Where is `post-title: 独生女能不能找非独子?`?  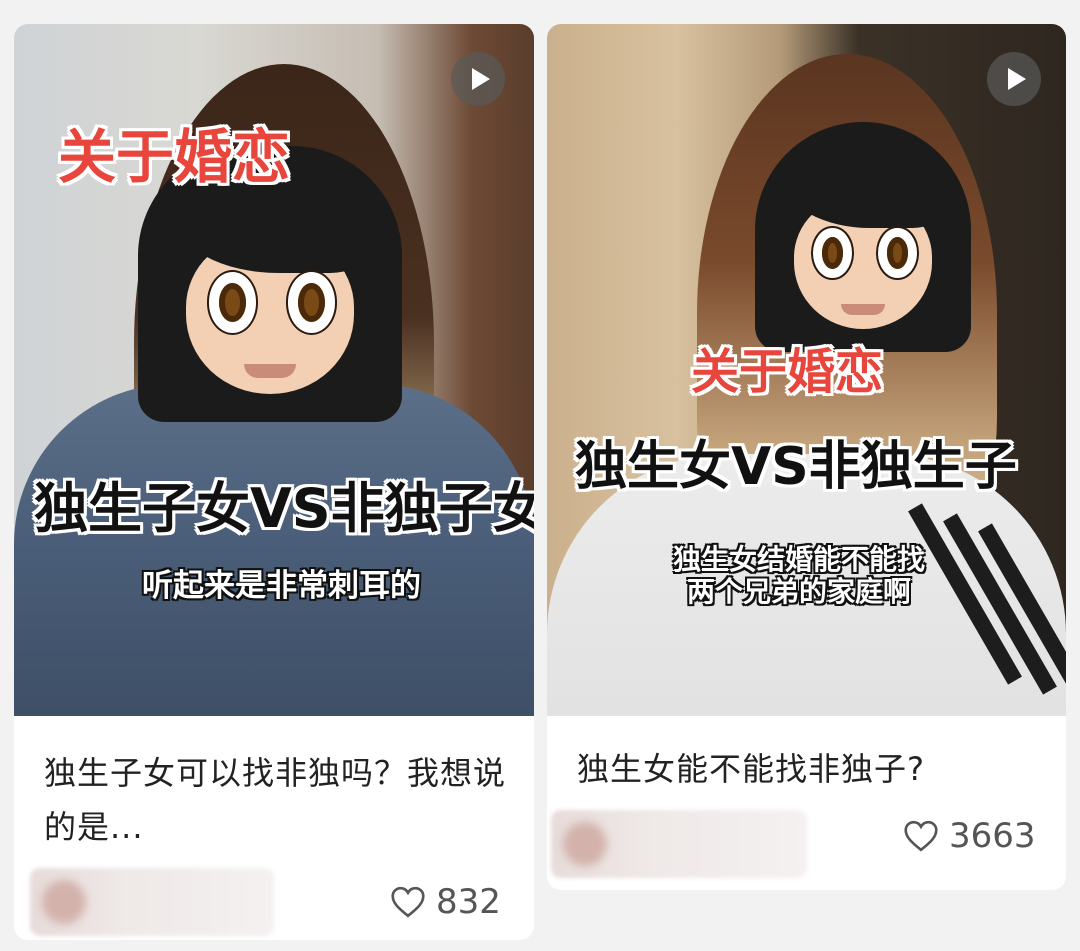 post-title: 独生女能不能找非独子? is located at coordinates (812, 769).